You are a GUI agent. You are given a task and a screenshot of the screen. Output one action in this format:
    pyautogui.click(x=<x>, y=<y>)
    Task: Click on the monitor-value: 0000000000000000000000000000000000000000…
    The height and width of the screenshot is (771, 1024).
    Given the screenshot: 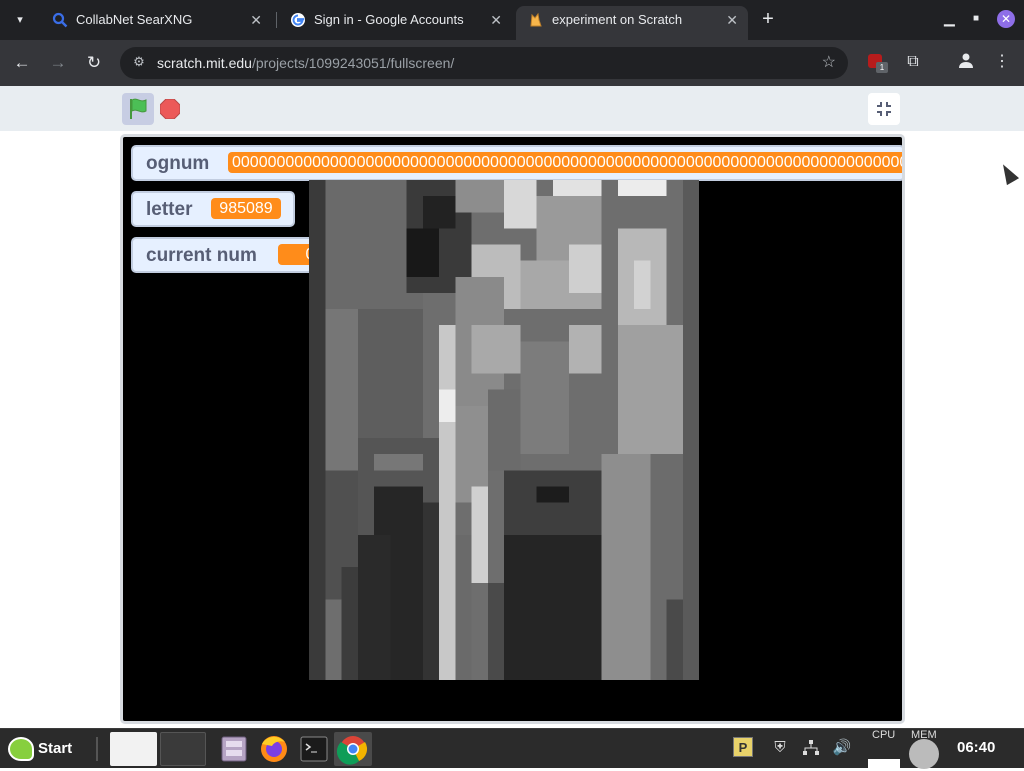 What is the action you would take?
    pyautogui.click(x=565, y=162)
    